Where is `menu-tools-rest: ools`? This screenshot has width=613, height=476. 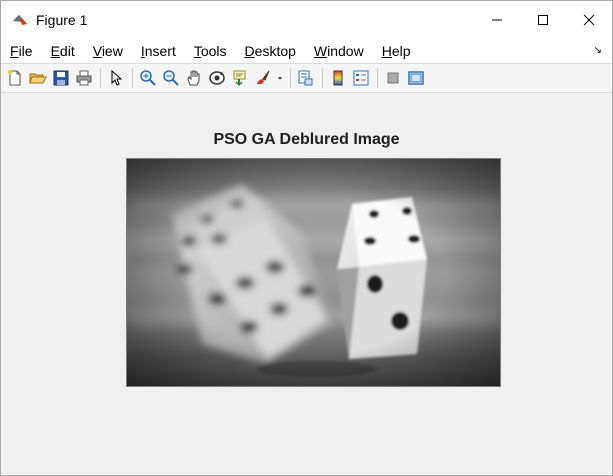 menu-tools-rest: ools is located at coordinates (213, 51).